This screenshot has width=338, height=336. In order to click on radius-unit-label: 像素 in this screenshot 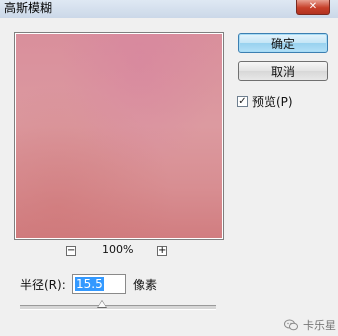, I will do `click(145, 285)`.